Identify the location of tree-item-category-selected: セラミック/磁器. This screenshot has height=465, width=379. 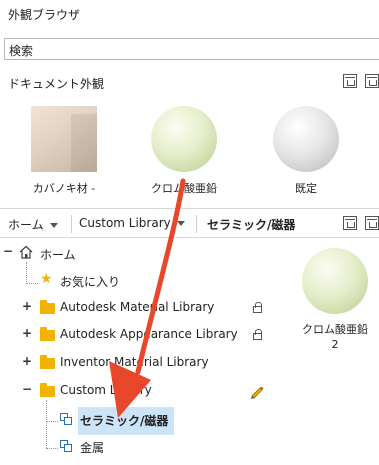
(135, 421).